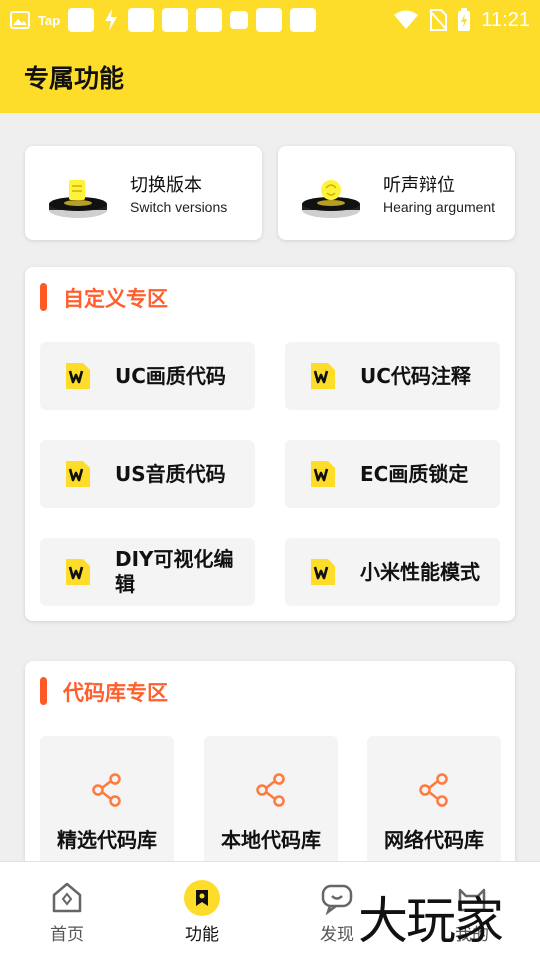 The height and width of the screenshot is (960, 540). I want to click on nav-label: 功能, so click(202, 935).